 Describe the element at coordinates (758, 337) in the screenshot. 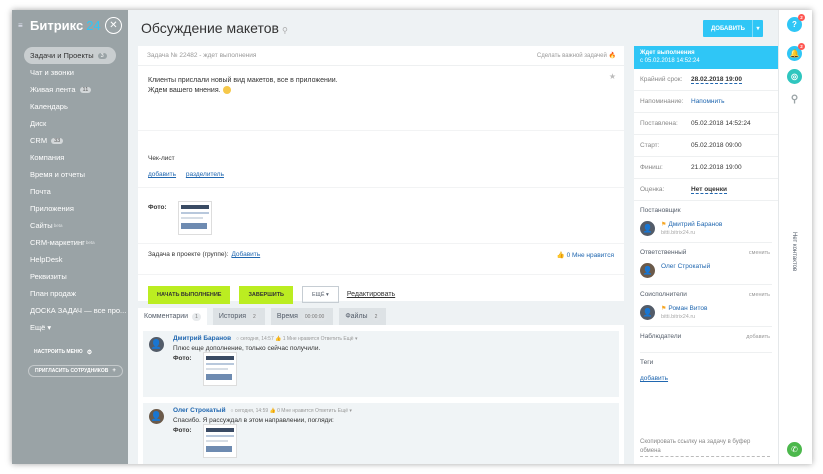

I see `observers-add-link: добавить` at that location.